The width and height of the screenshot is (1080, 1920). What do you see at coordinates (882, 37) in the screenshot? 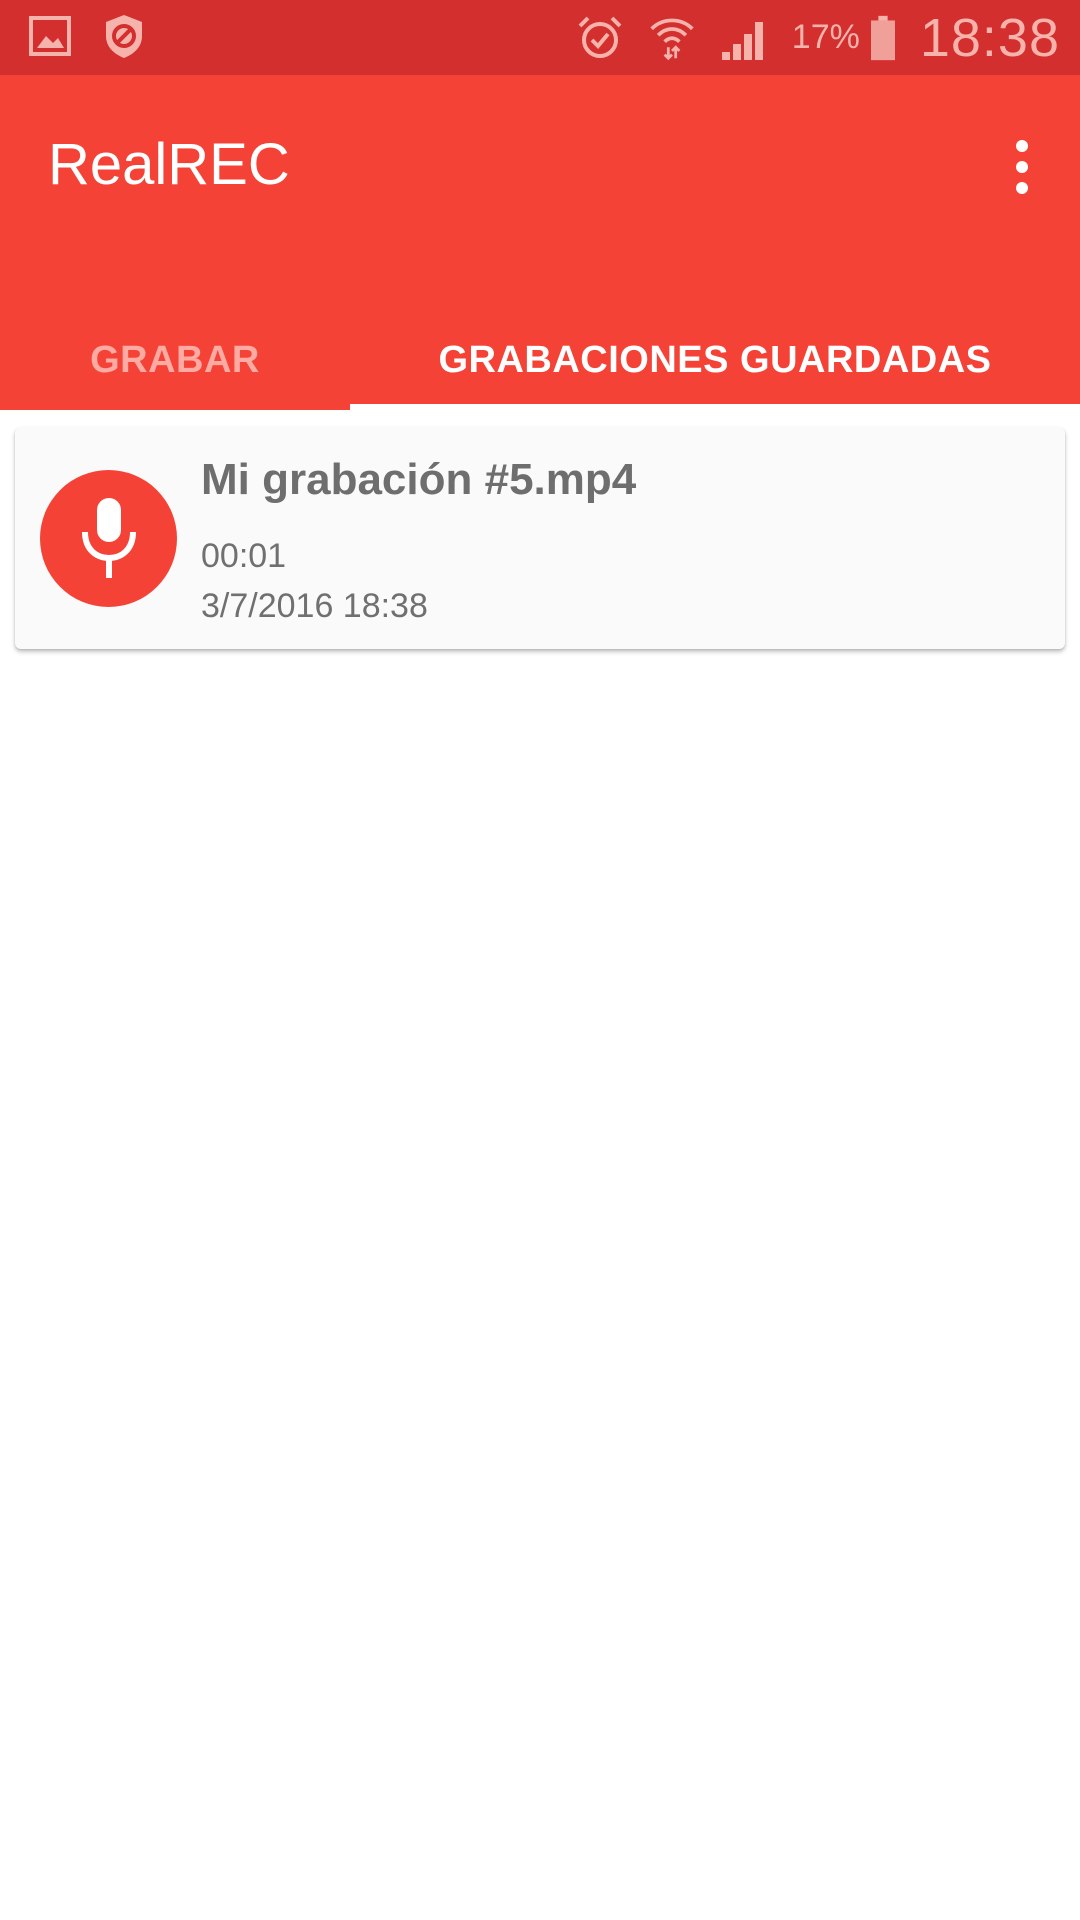
I see `battery-icon` at bounding box center [882, 37].